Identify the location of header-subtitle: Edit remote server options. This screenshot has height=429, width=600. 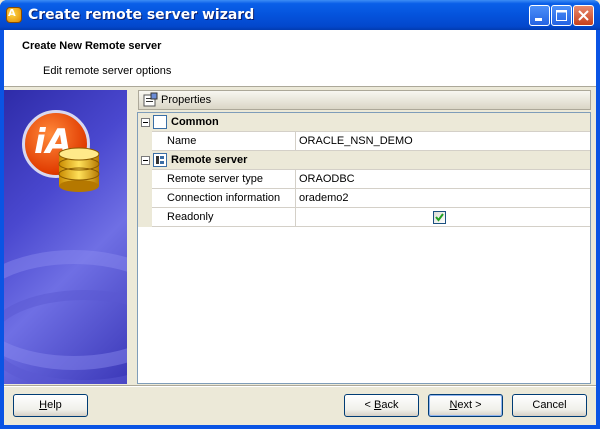
(107, 71).